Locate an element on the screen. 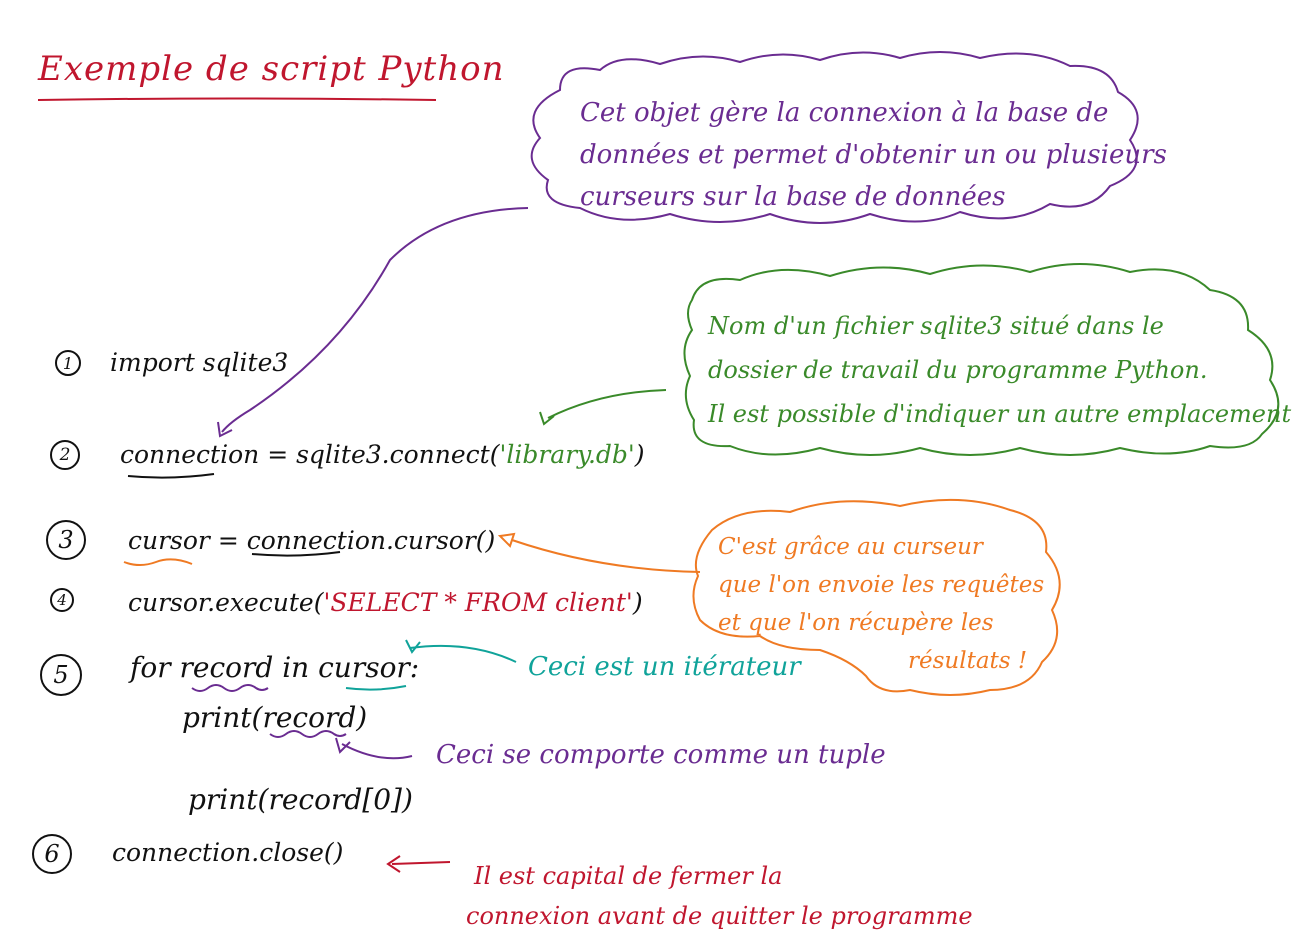  arrow-connection is located at coordinates (375, 320).